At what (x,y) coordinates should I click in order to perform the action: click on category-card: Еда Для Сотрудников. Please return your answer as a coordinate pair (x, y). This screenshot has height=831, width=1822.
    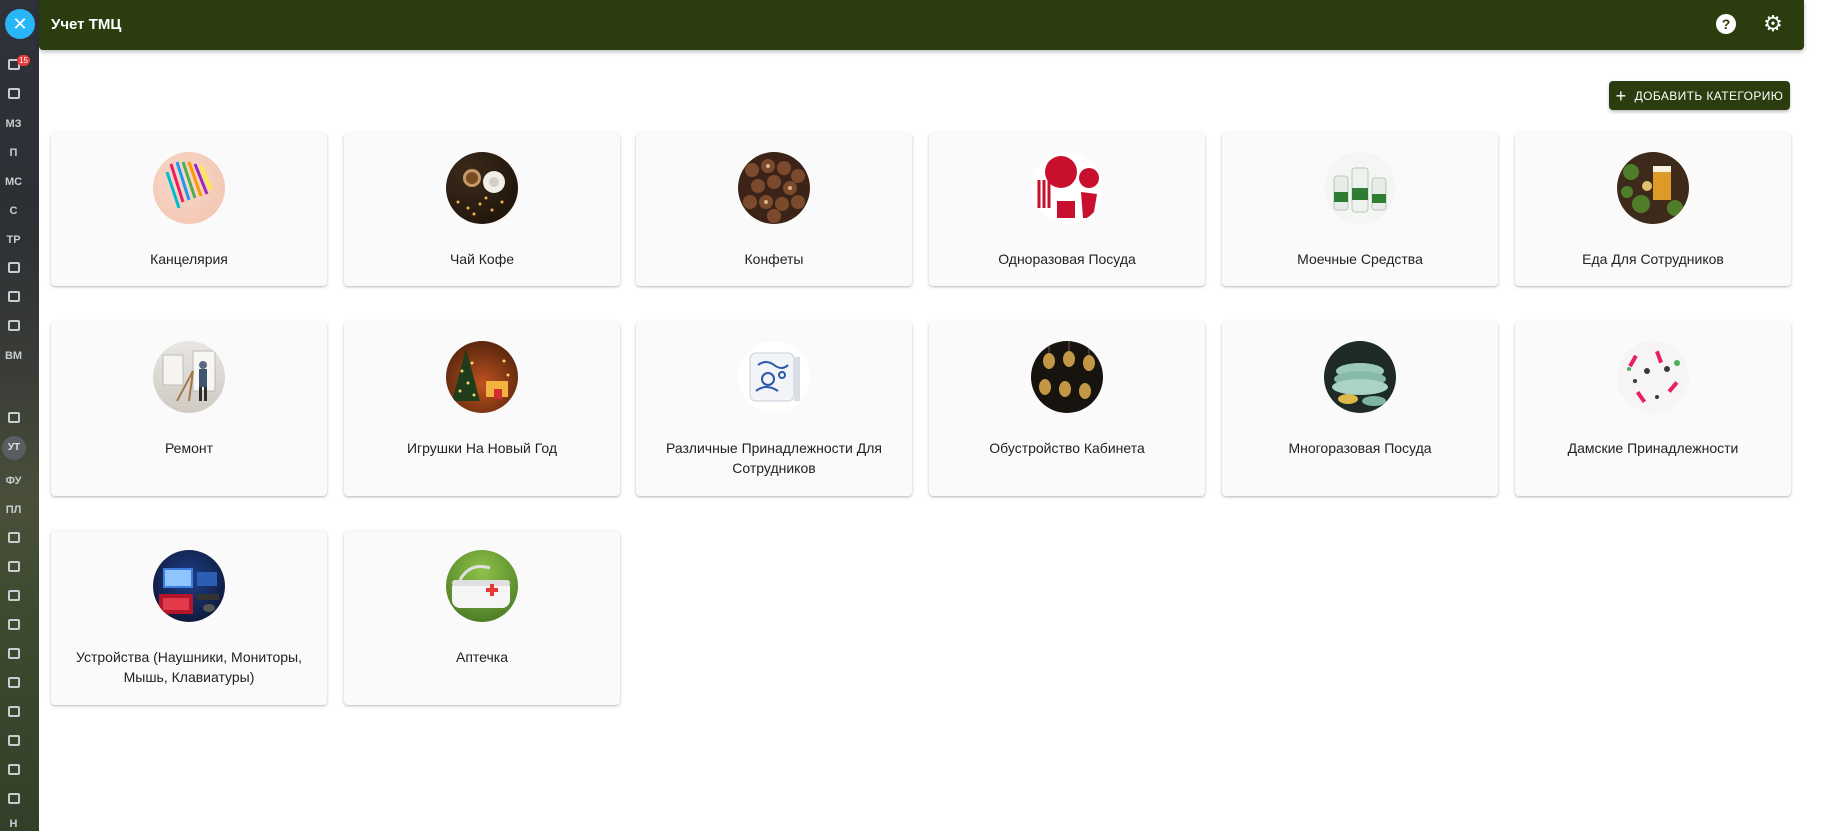
    Looking at the image, I should click on (1653, 209).